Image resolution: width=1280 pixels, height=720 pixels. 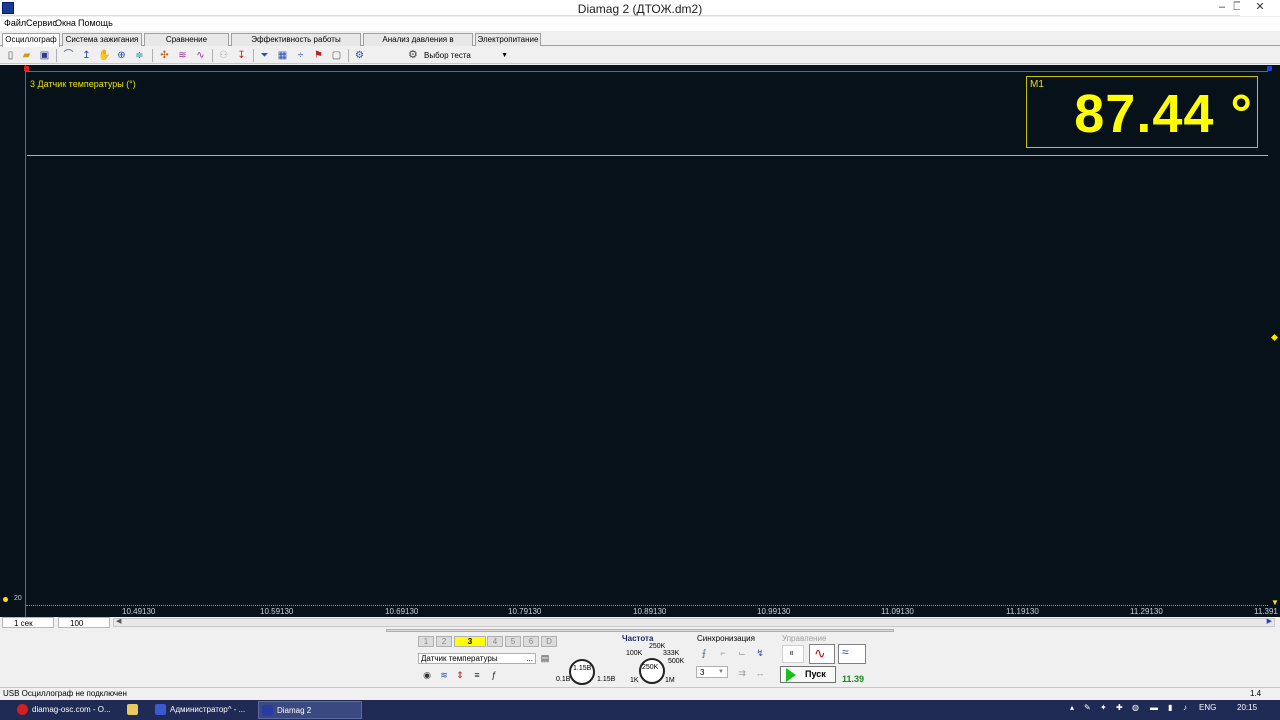 What do you see at coordinates (1247, 707) in the screenshot?
I see `clock: 20:15` at bounding box center [1247, 707].